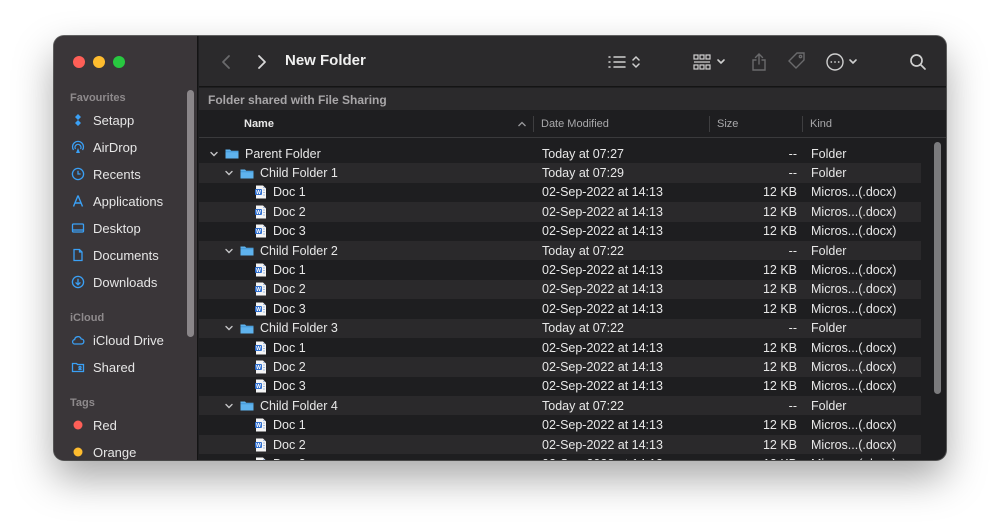 The image size is (1000, 530). What do you see at coordinates (125, 282) in the screenshot?
I see `sidebar-item-label: Downloads` at bounding box center [125, 282].